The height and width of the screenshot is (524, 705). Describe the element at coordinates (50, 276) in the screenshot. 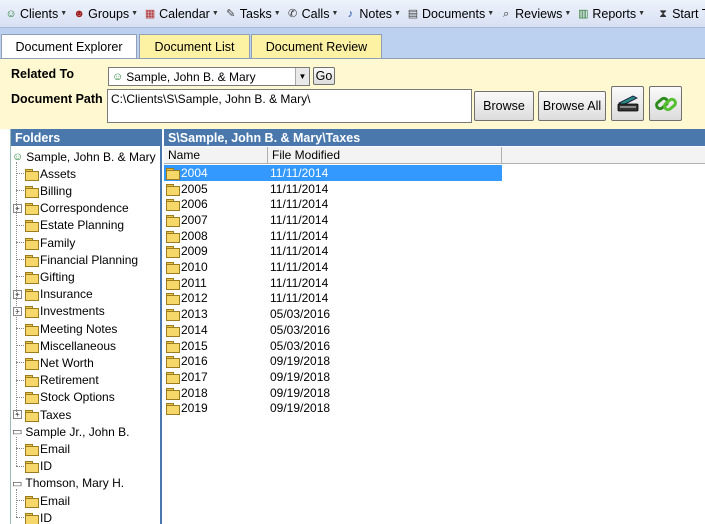

I see `tree-folder-node: Gifting` at that location.